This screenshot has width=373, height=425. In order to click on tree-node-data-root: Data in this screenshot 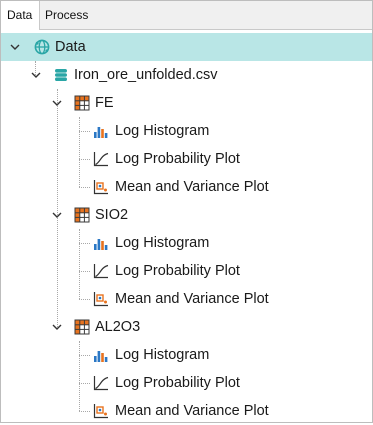, I will do `click(186, 47)`.